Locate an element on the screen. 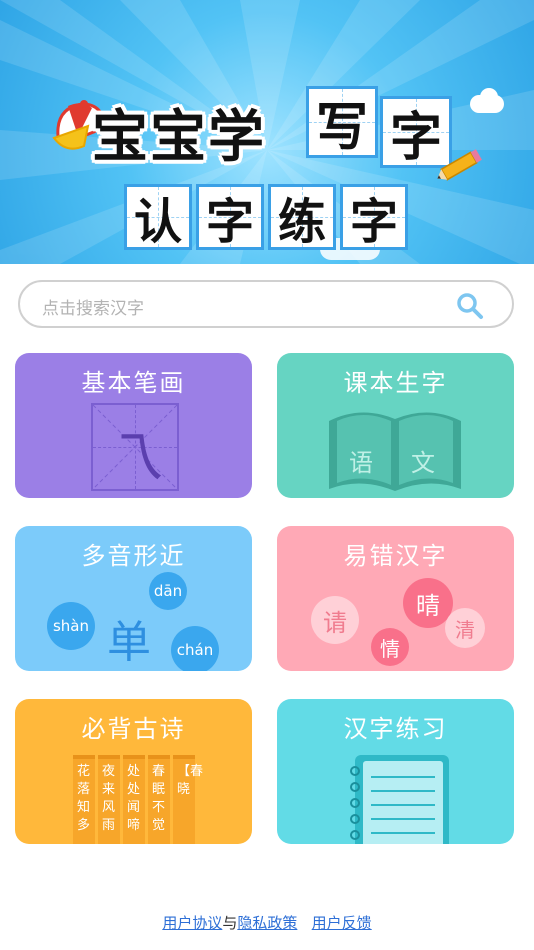 The width and height of the screenshot is (534, 950). book-icon is located at coordinates (395, 451).